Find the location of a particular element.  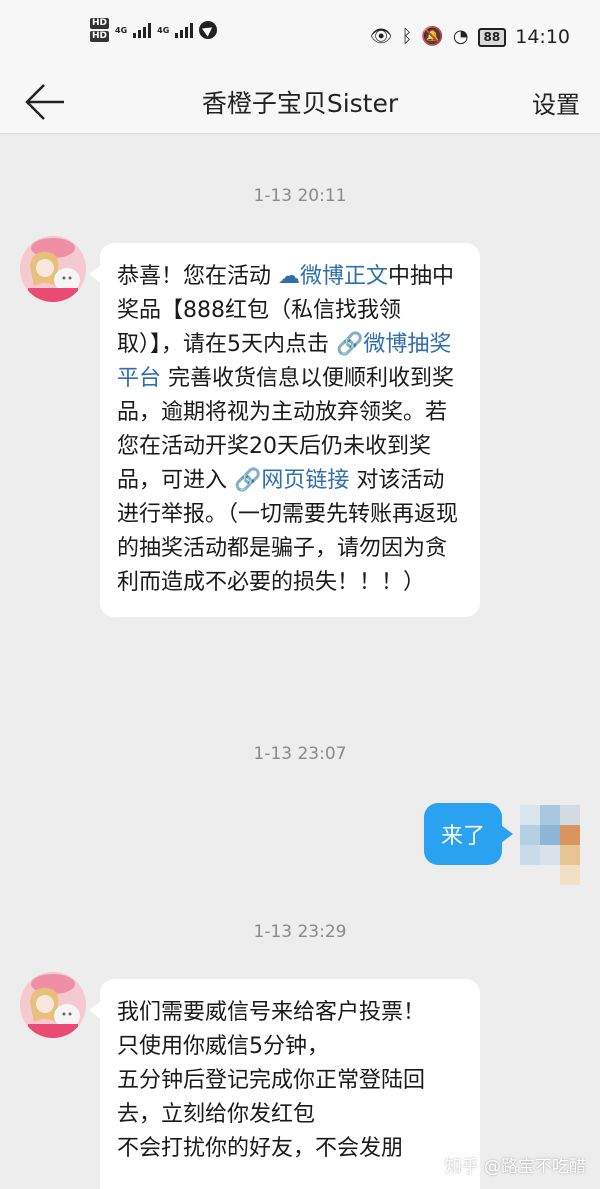

message-timestamp: 1-13 23:07 is located at coordinates (300, 754).